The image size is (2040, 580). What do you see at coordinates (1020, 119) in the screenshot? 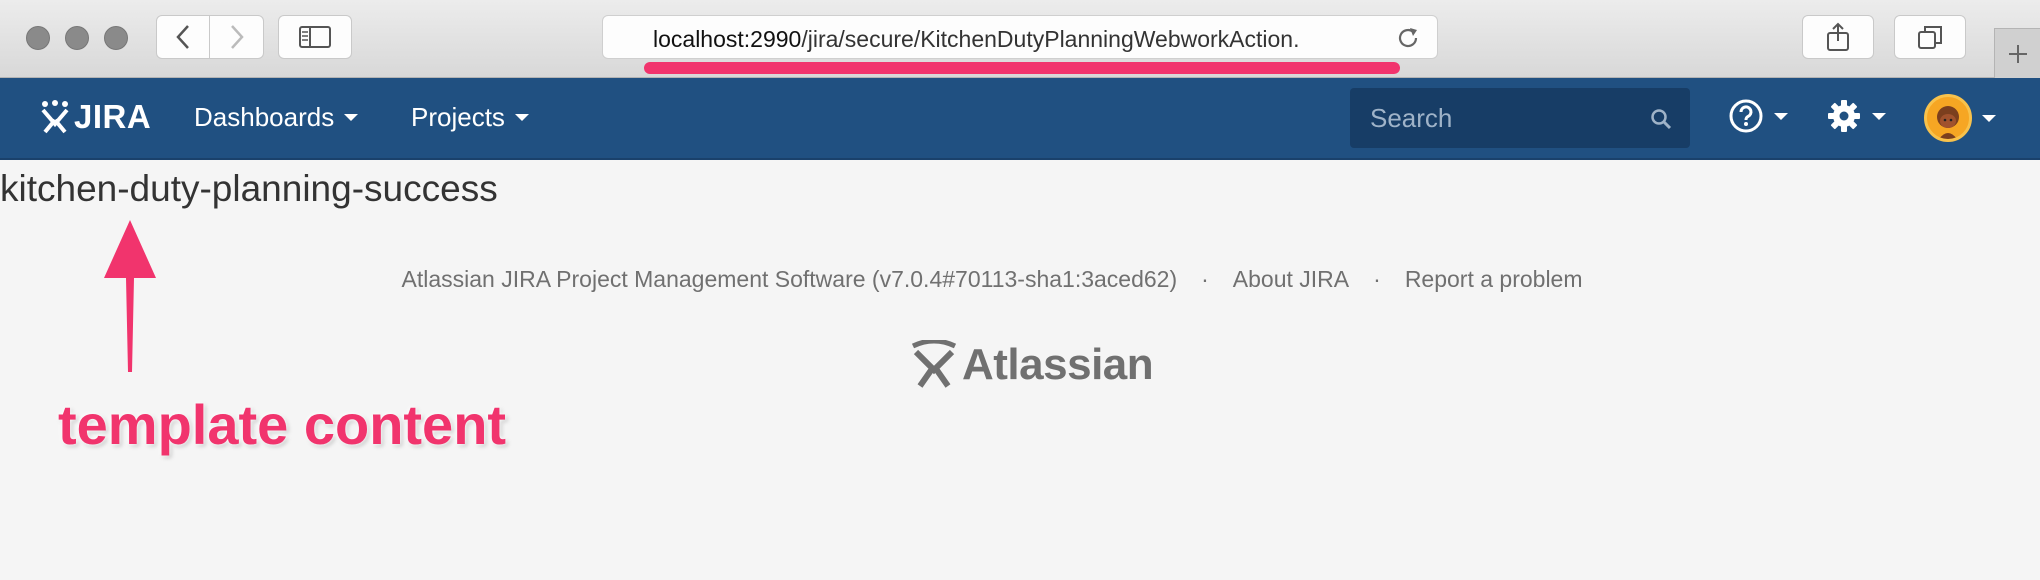
I see `jira-header: JIRA Dashboards Projects` at bounding box center [1020, 119].